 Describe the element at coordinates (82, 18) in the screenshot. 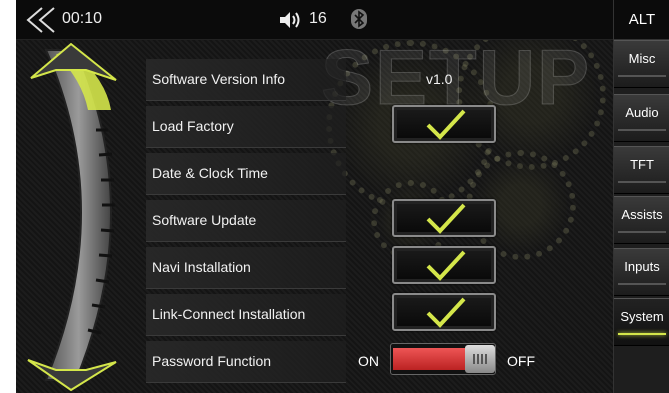

I see `clock: 00:10` at that location.